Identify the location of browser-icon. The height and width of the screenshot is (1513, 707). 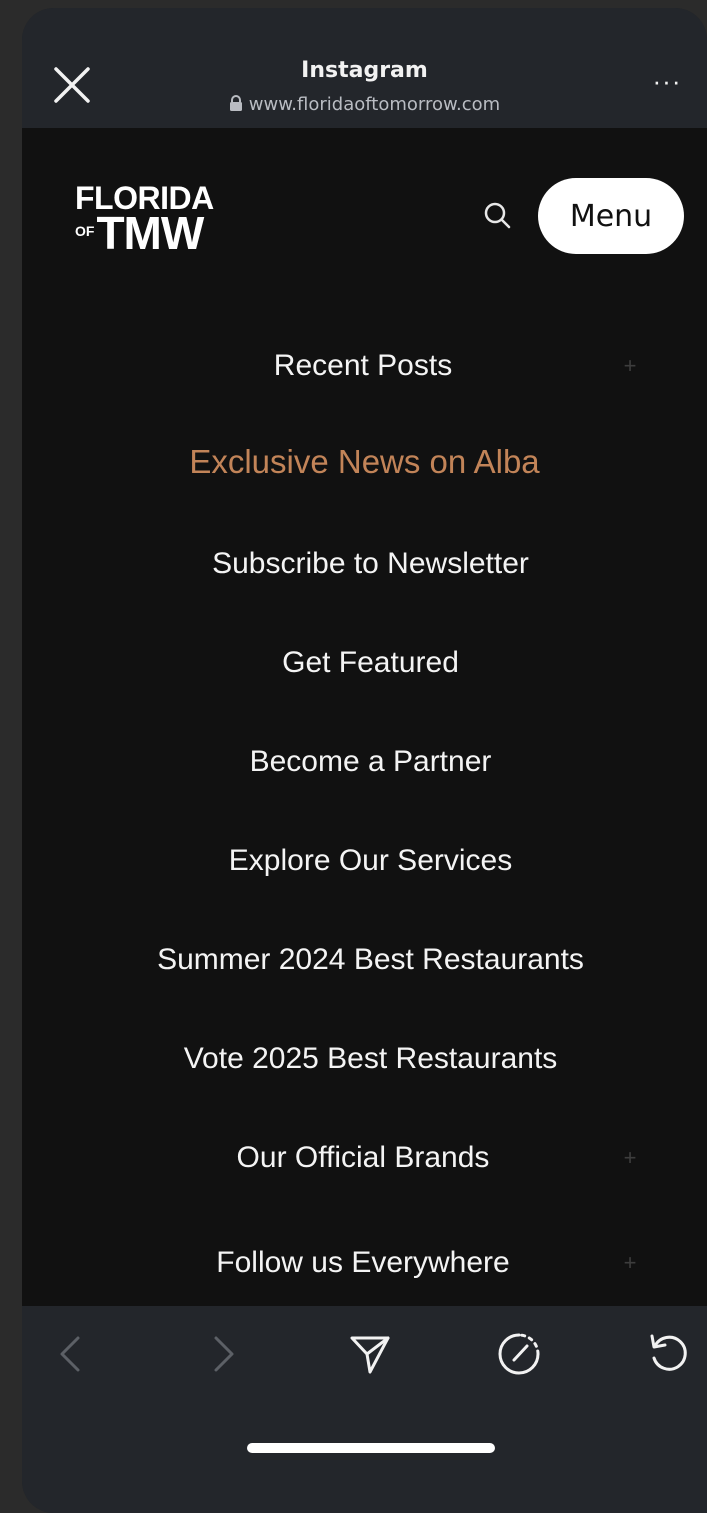
(519, 1354).